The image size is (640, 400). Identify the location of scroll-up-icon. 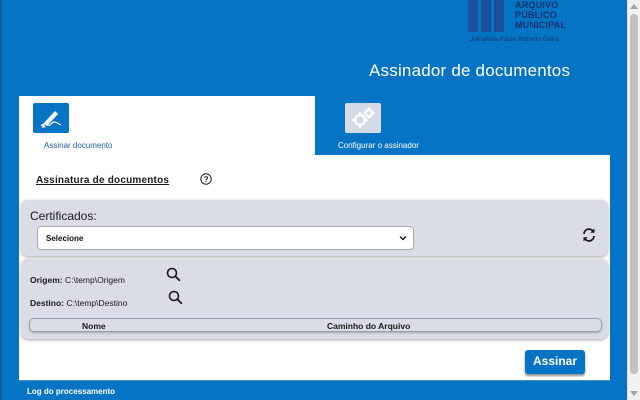
(634, 6).